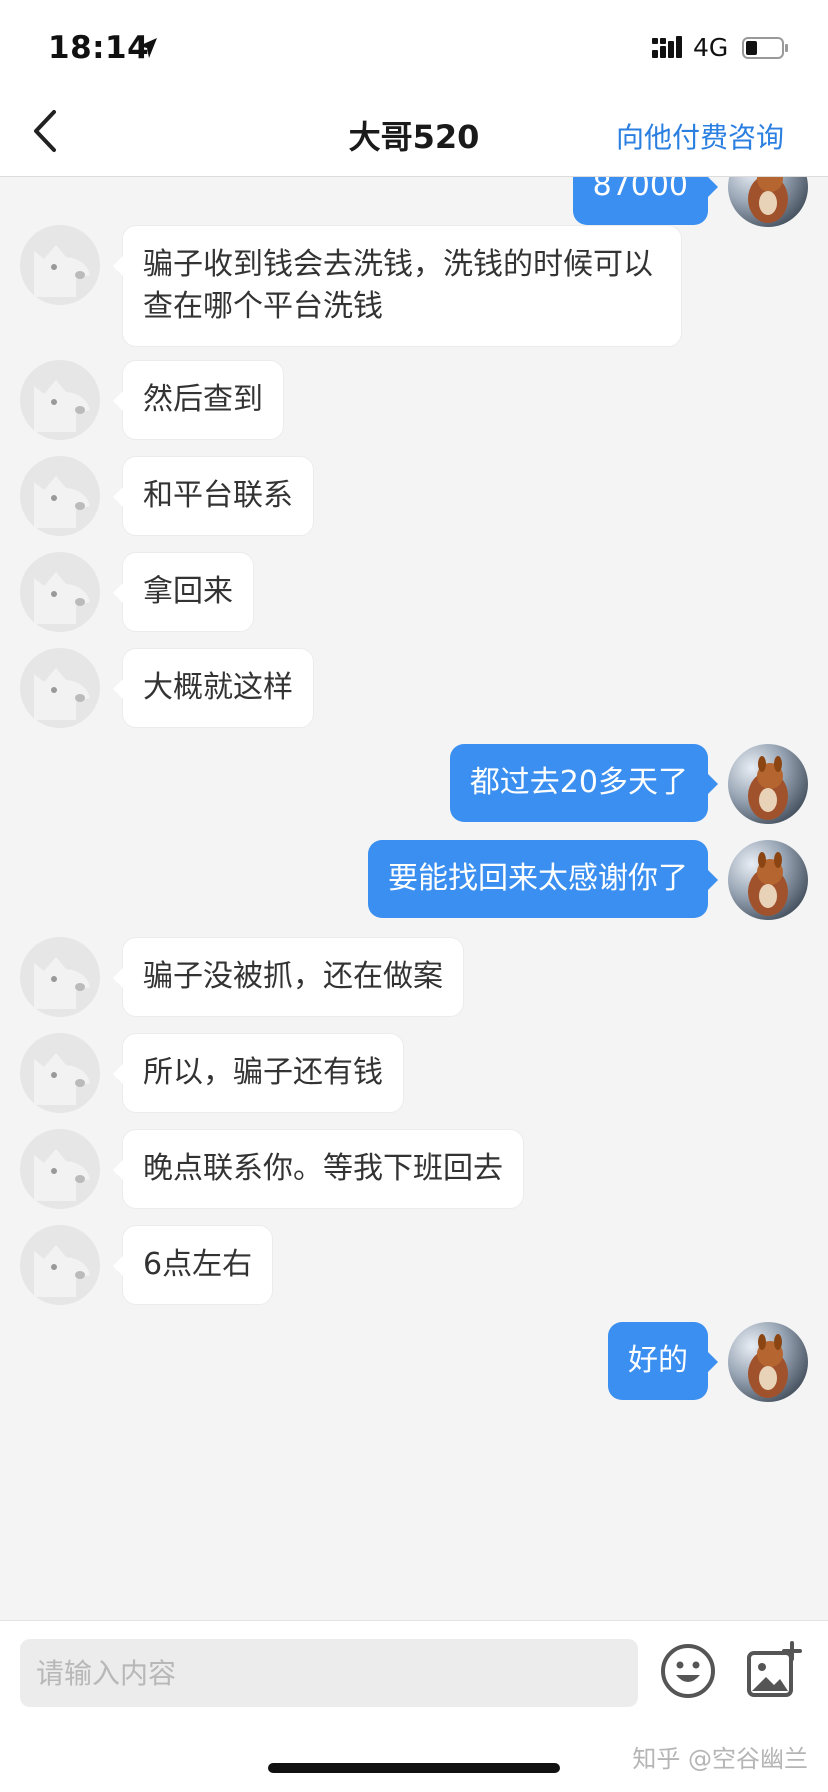  What do you see at coordinates (318, 1169) in the screenshot?
I see `incoming-bubble: 晚点联系你。等我下班回去` at bounding box center [318, 1169].